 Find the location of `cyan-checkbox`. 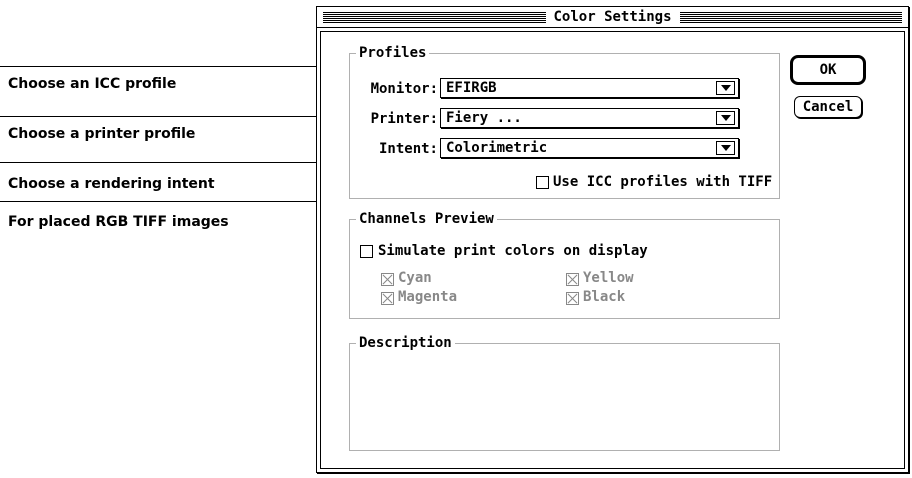

cyan-checkbox is located at coordinates (387, 279).